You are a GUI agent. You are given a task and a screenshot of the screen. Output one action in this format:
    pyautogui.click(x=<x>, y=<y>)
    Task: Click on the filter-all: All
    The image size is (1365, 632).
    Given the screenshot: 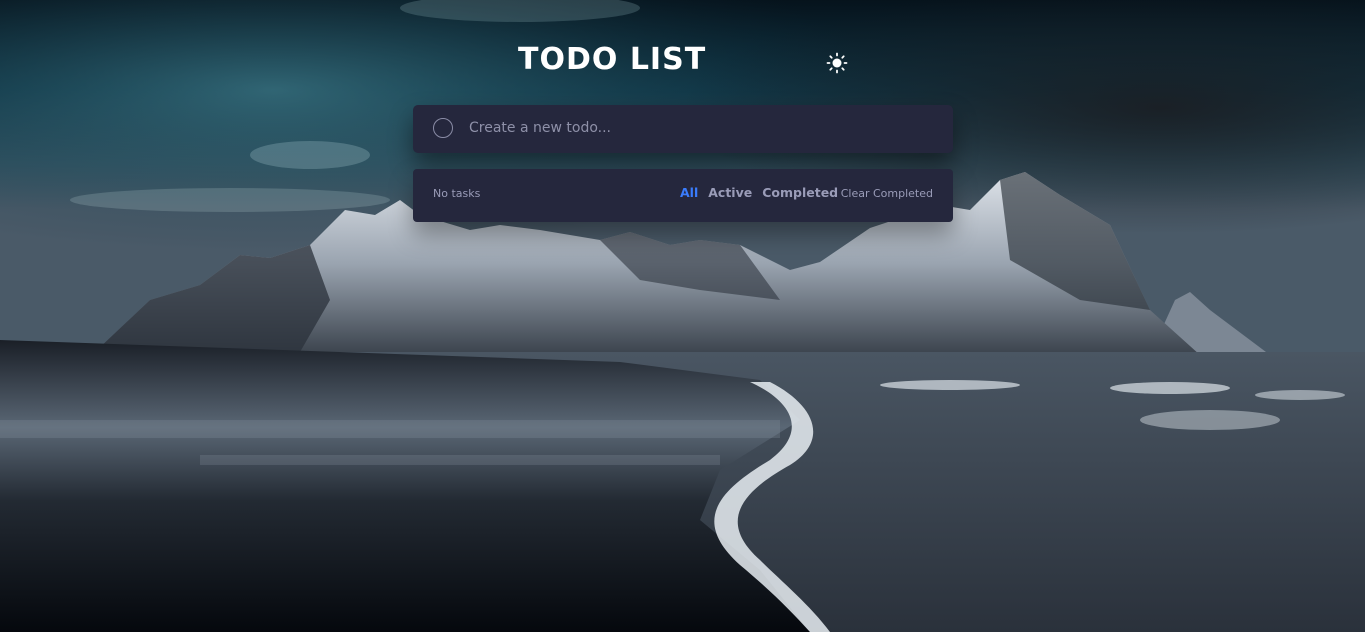 What is the action you would take?
    pyautogui.click(x=689, y=194)
    